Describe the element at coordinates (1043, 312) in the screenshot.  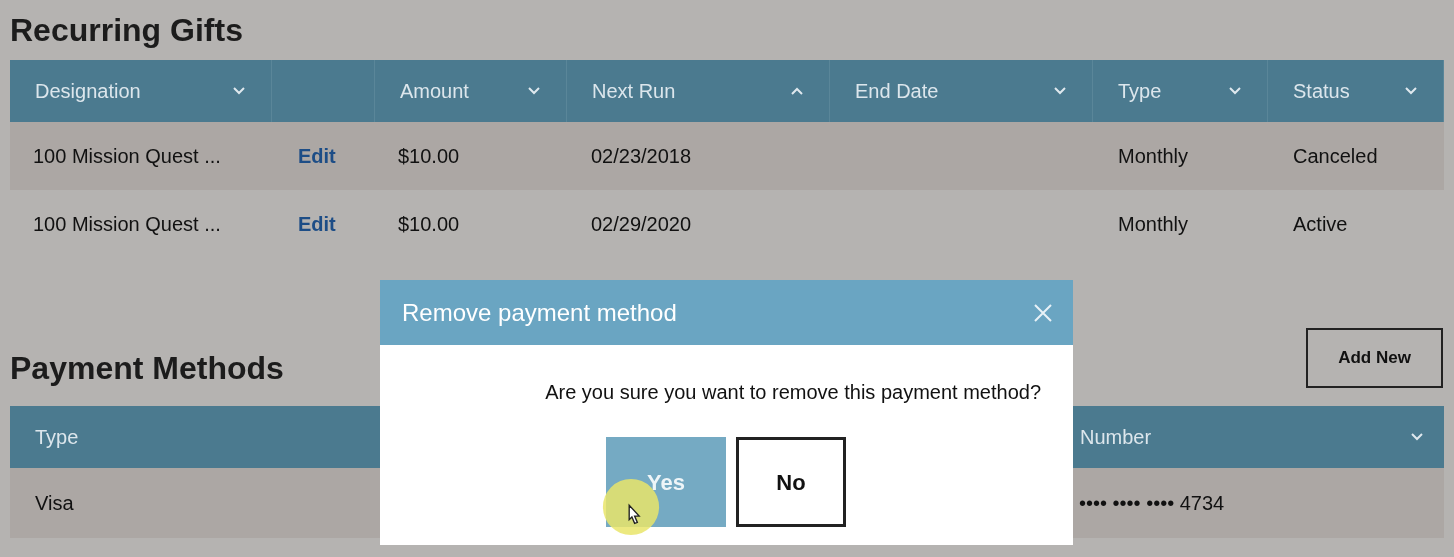
I see `close-icon` at that location.